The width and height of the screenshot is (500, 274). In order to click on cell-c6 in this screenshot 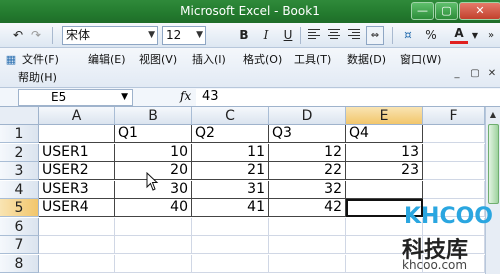, I will do `click(230, 226)`.